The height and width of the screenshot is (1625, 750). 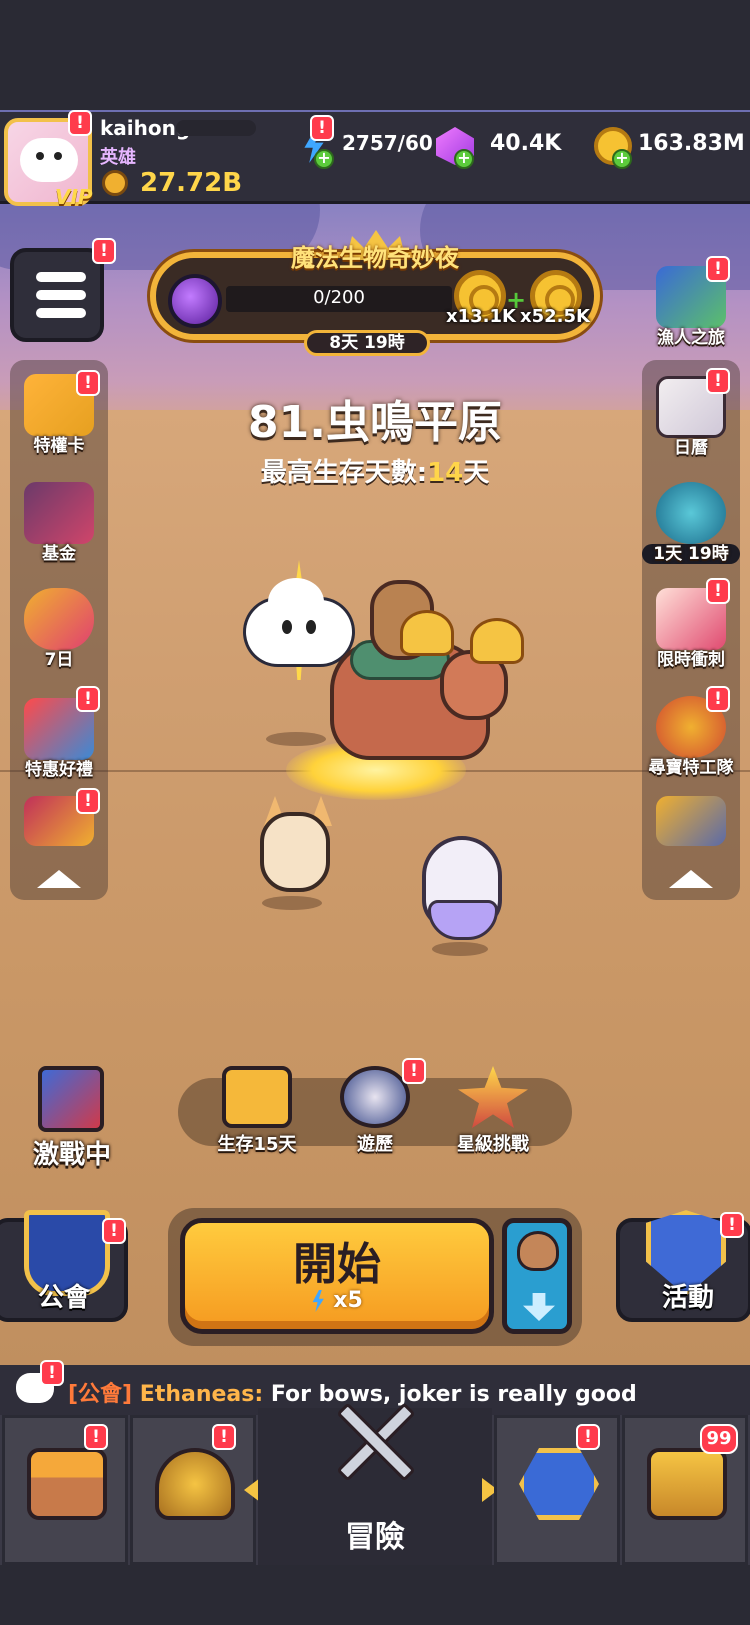 What do you see at coordinates (63, 1298) in the screenshot?
I see `guild-label: 公會` at bounding box center [63, 1298].